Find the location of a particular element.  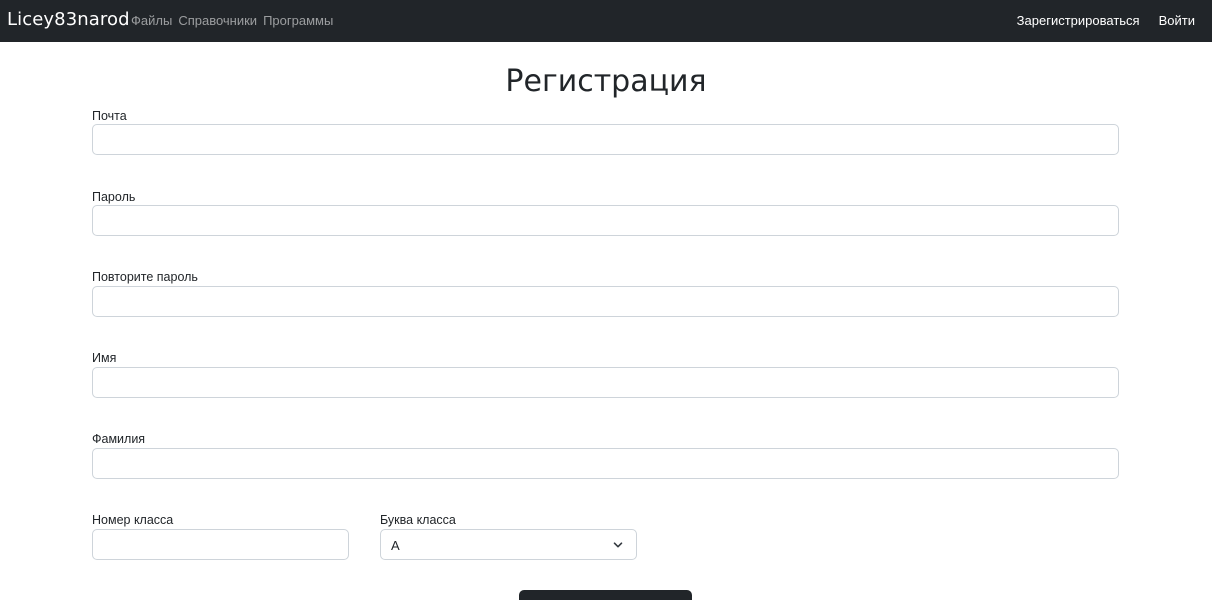

class-number-input is located at coordinates (220, 544).